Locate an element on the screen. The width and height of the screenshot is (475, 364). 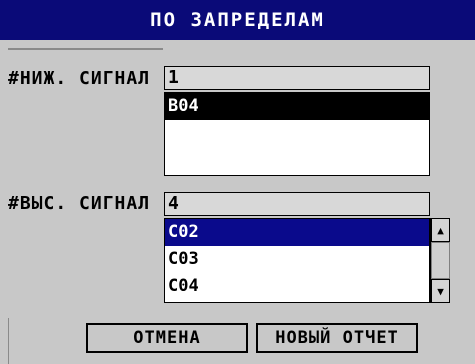
low-alarm-label: #НИЖ. СИГНАЛ is located at coordinates (79, 78).